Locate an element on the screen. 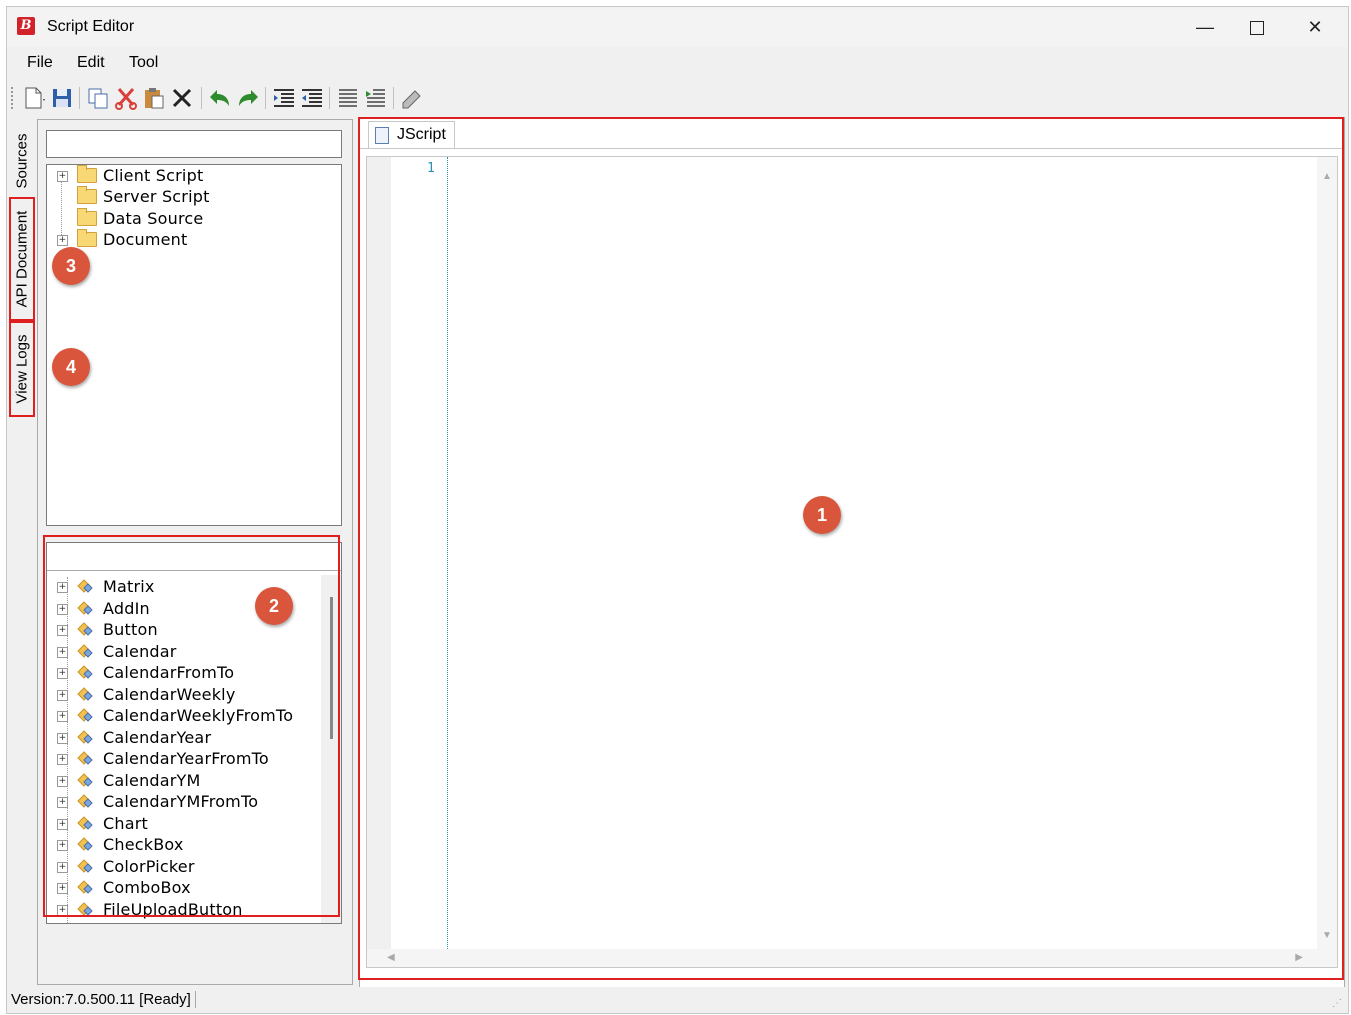  menu-tool: Tool is located at coordinates (143, 63).